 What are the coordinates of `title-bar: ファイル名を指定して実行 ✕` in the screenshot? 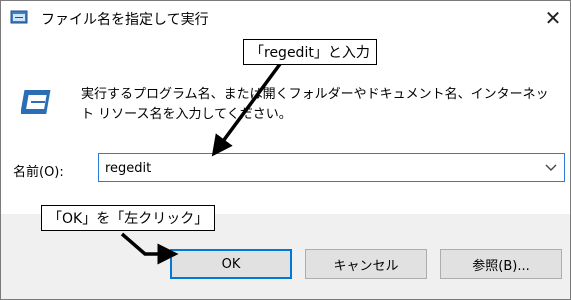 It's located at (285, 18).